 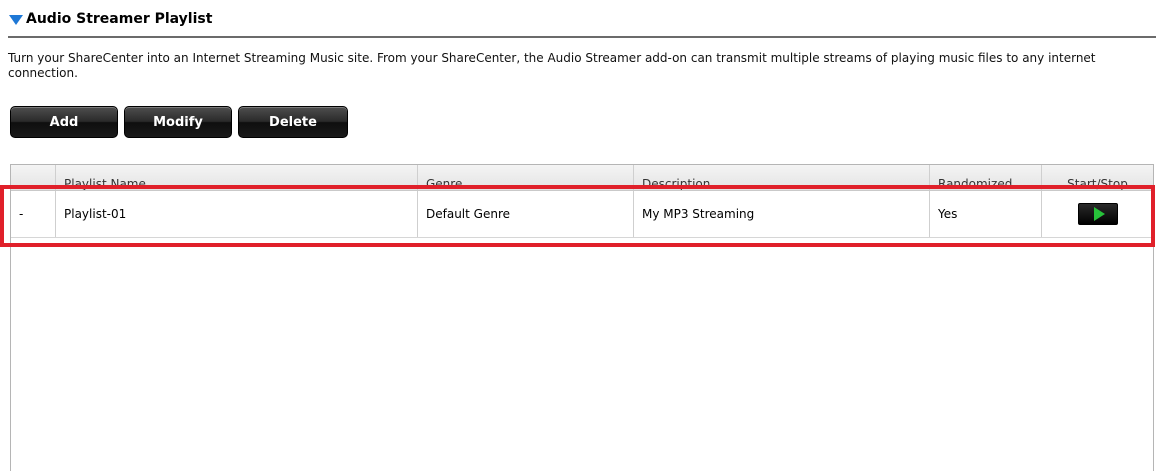 What do you see at coordinates (237, 214) in the screenshot?
I see `row-playlist-name: Playlist-01` at bounding box center [237, 214].